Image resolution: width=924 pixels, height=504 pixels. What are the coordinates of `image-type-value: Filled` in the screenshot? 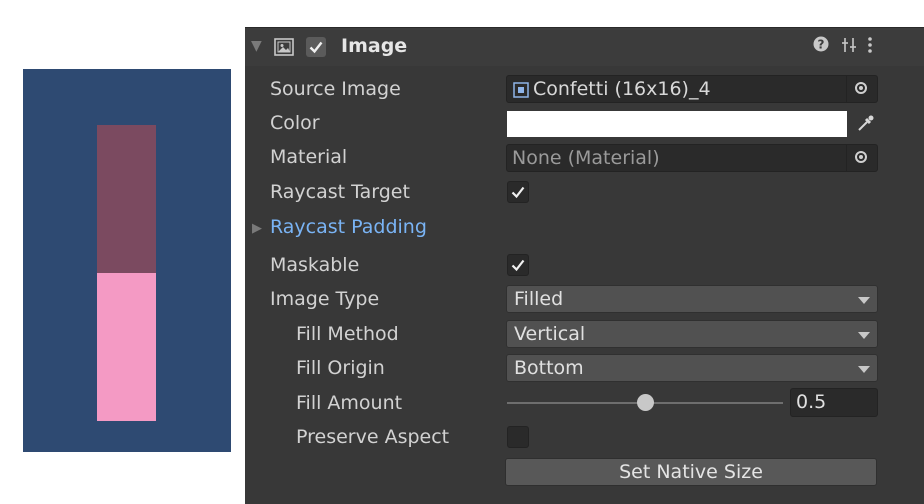 It's located at (539, 299).